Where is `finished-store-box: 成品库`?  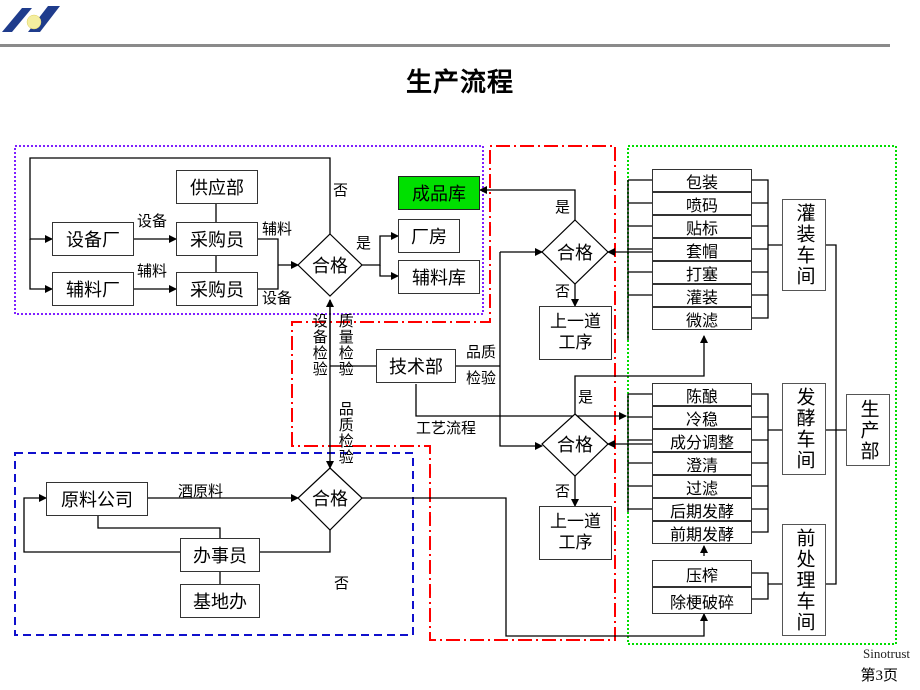
finished-store-box: 成品库 is located at coordinates (439, 193).